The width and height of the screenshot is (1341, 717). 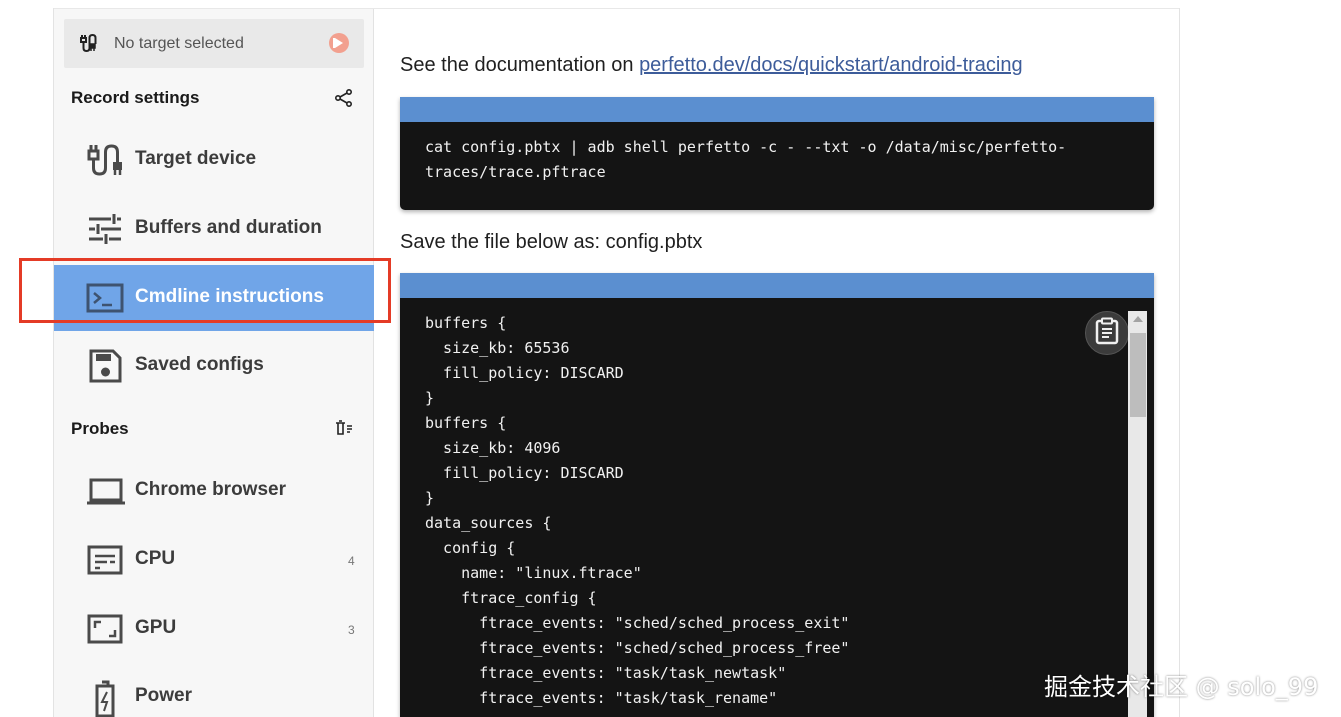 I want to click on sidebar-item-power: Power, so click(x=214, y=690).